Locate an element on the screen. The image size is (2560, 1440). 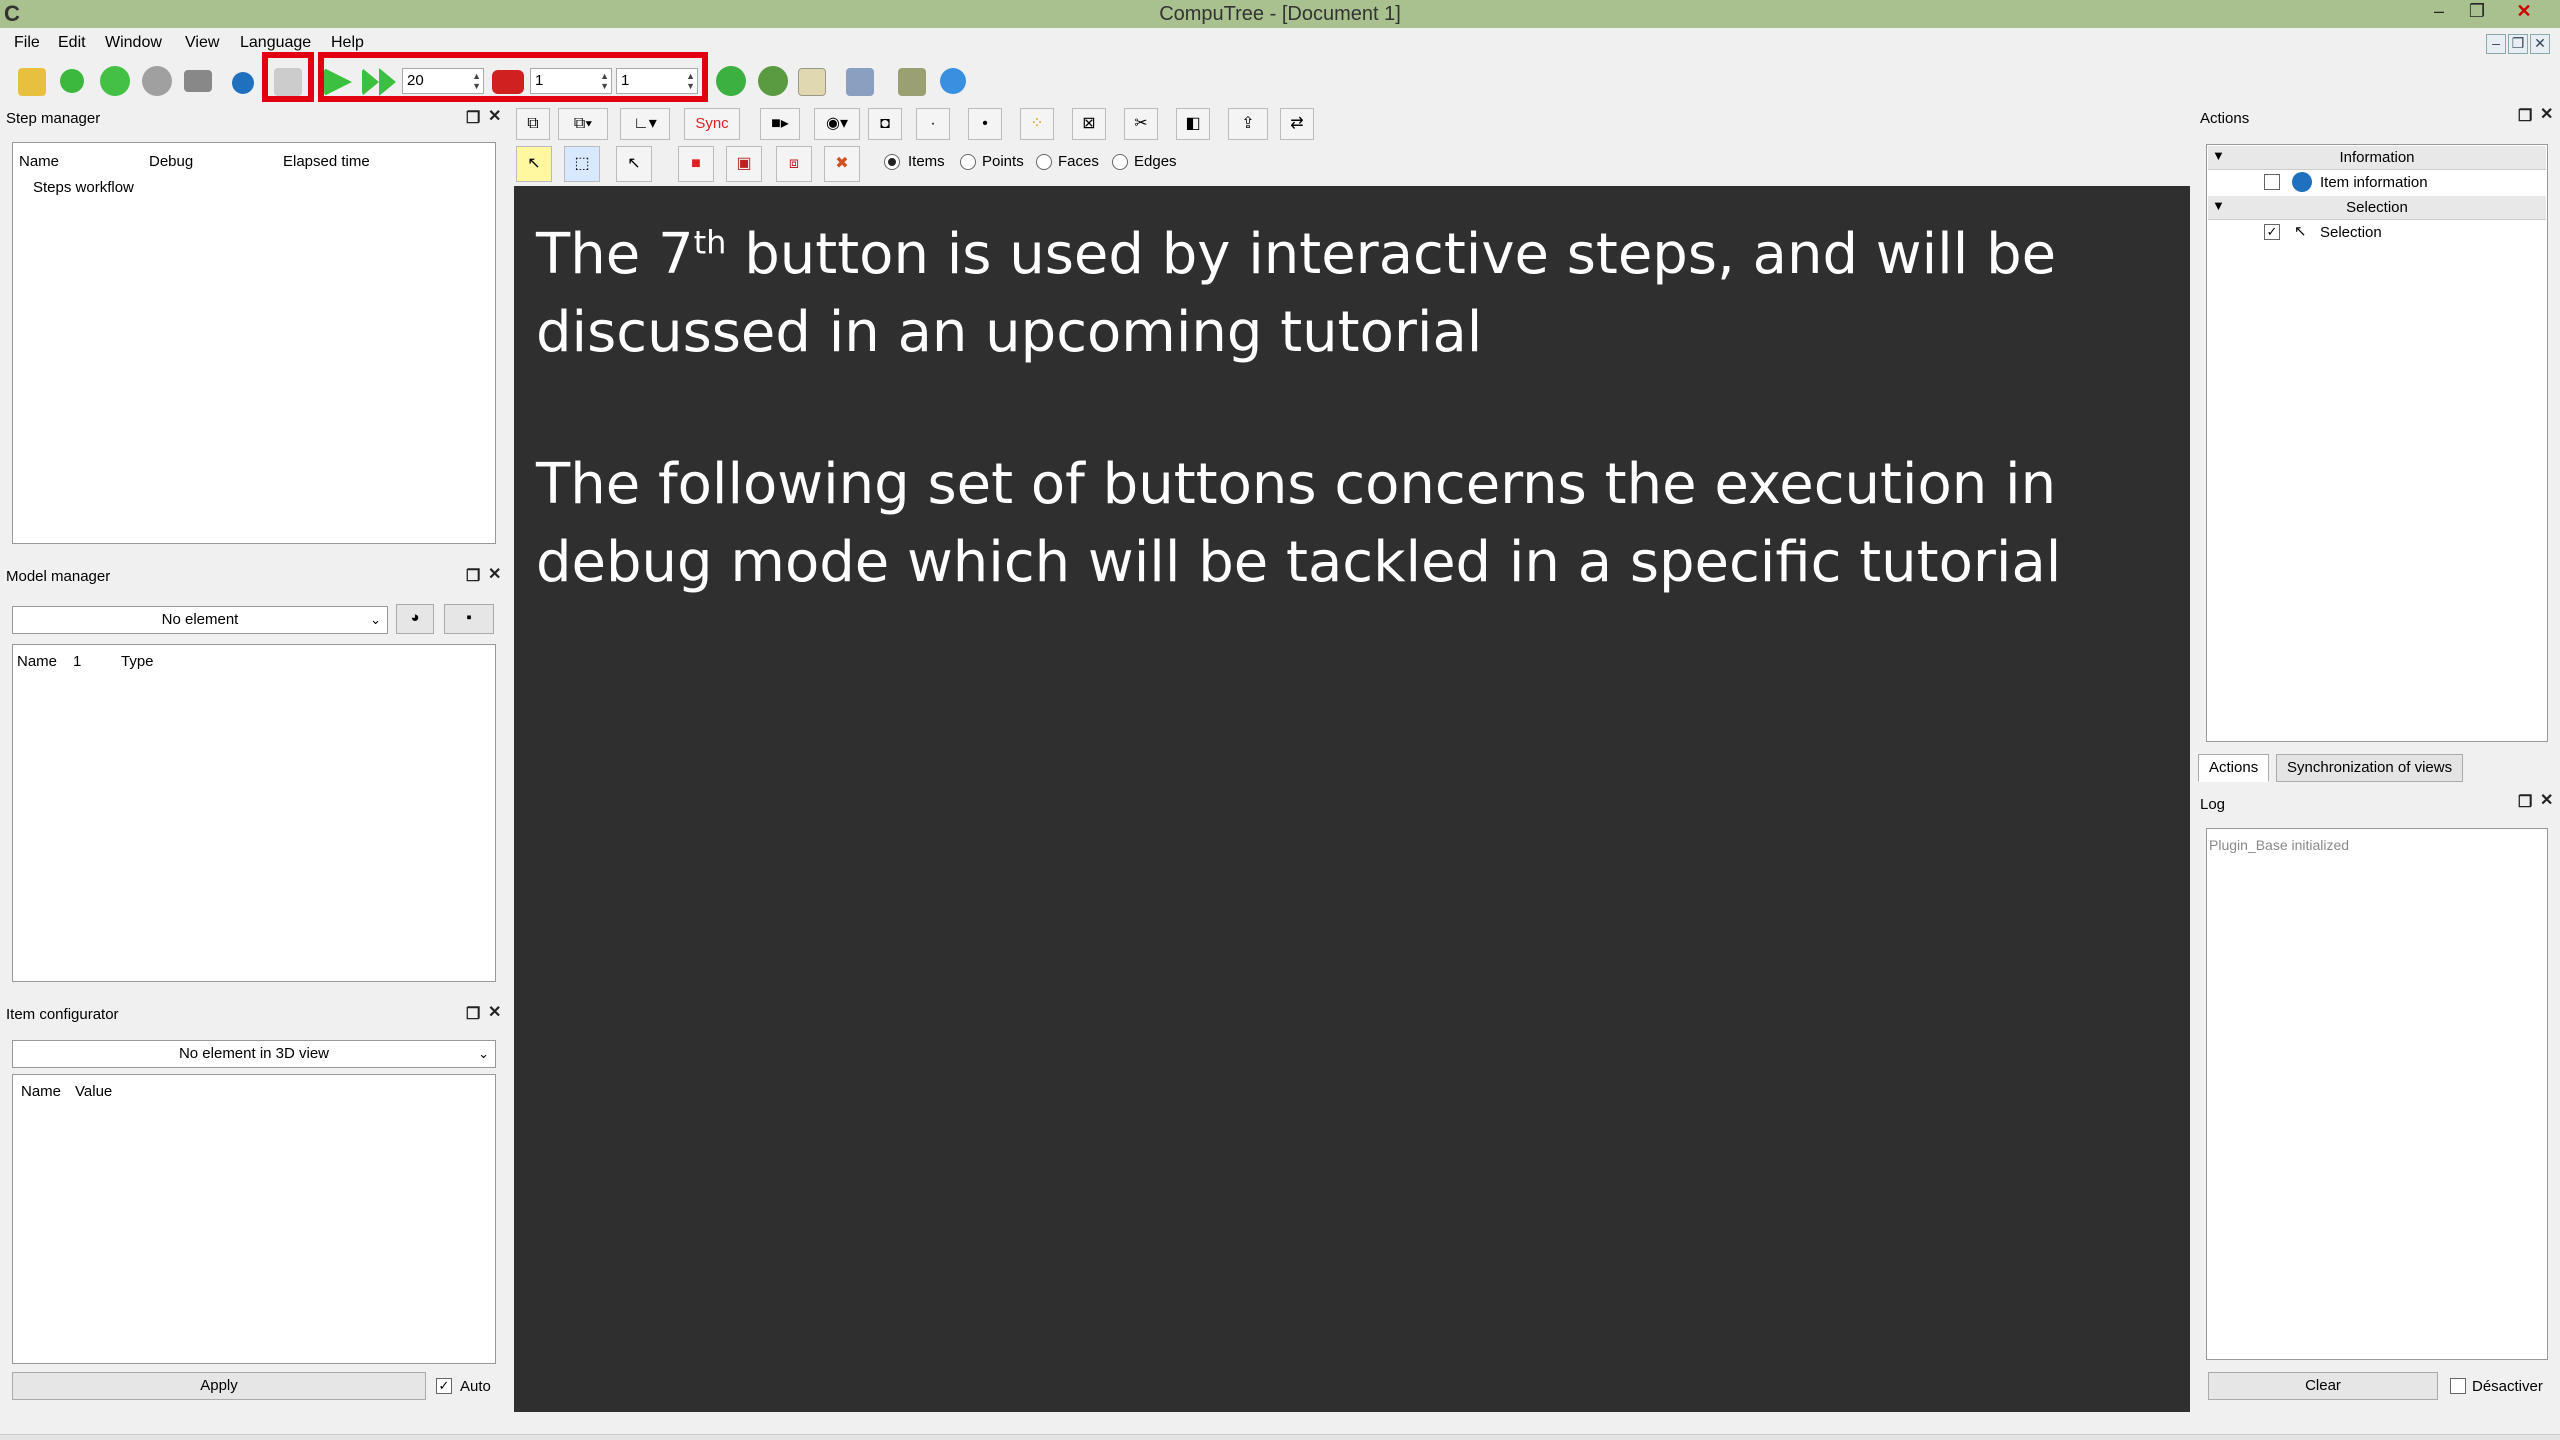
item-combo-value: No element in 3D view is located at coordinates (254, 1053).